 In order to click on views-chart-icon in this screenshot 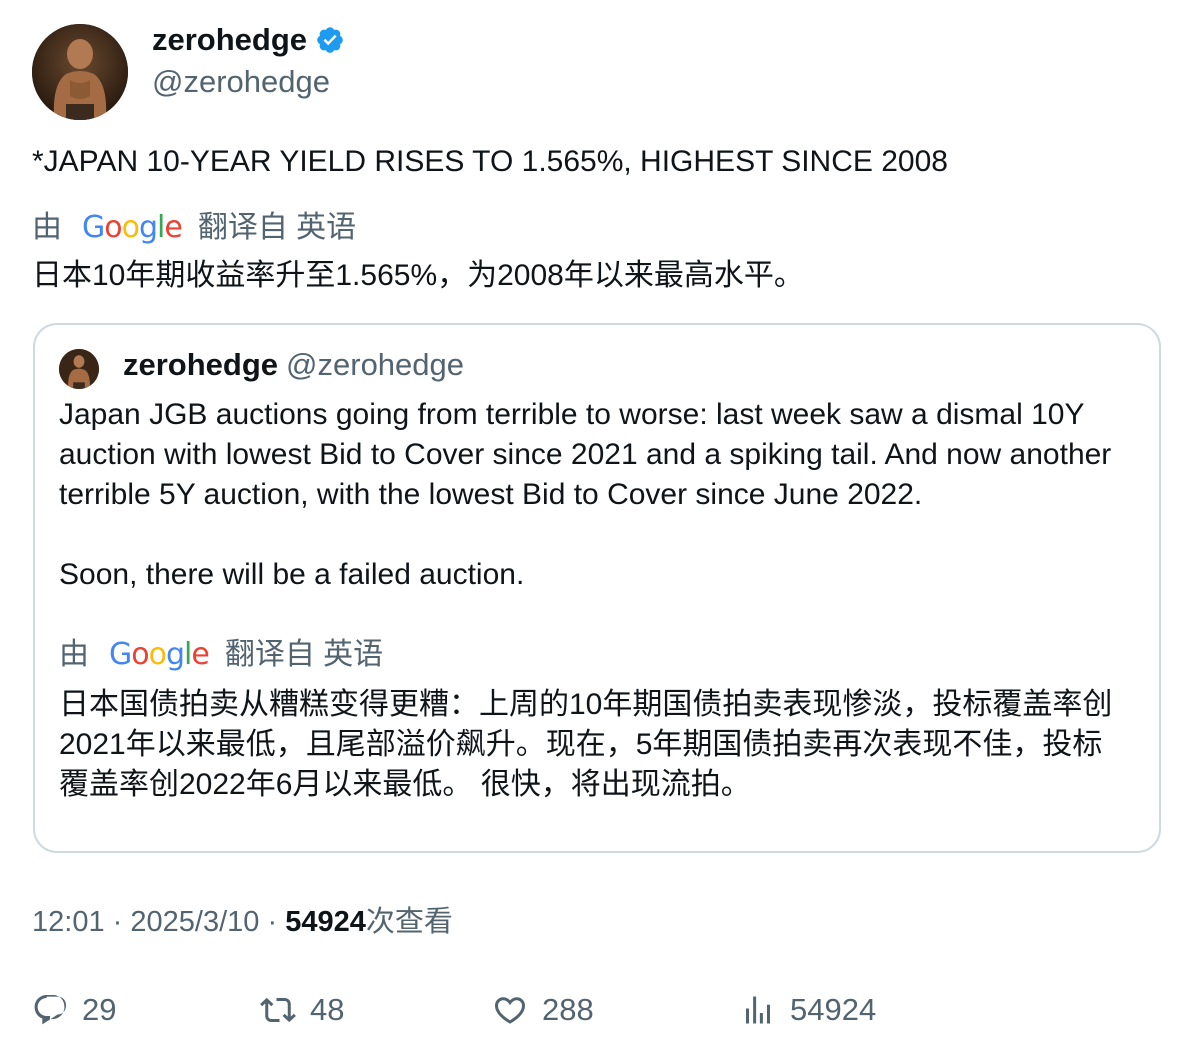, I will do `click(758, 1010)`.